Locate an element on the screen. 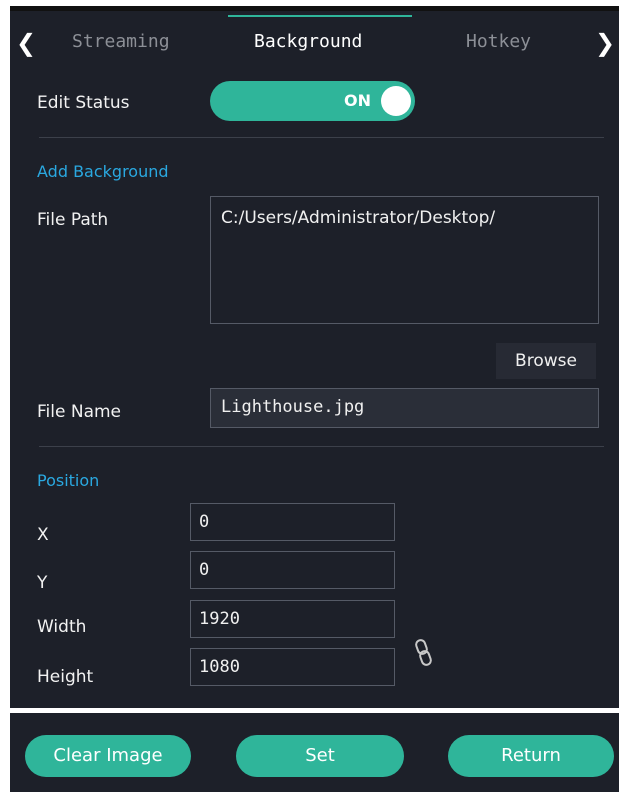 The height and width of the screenshot is (792, 625). width-label: Width is located at coordinates (62, 627).